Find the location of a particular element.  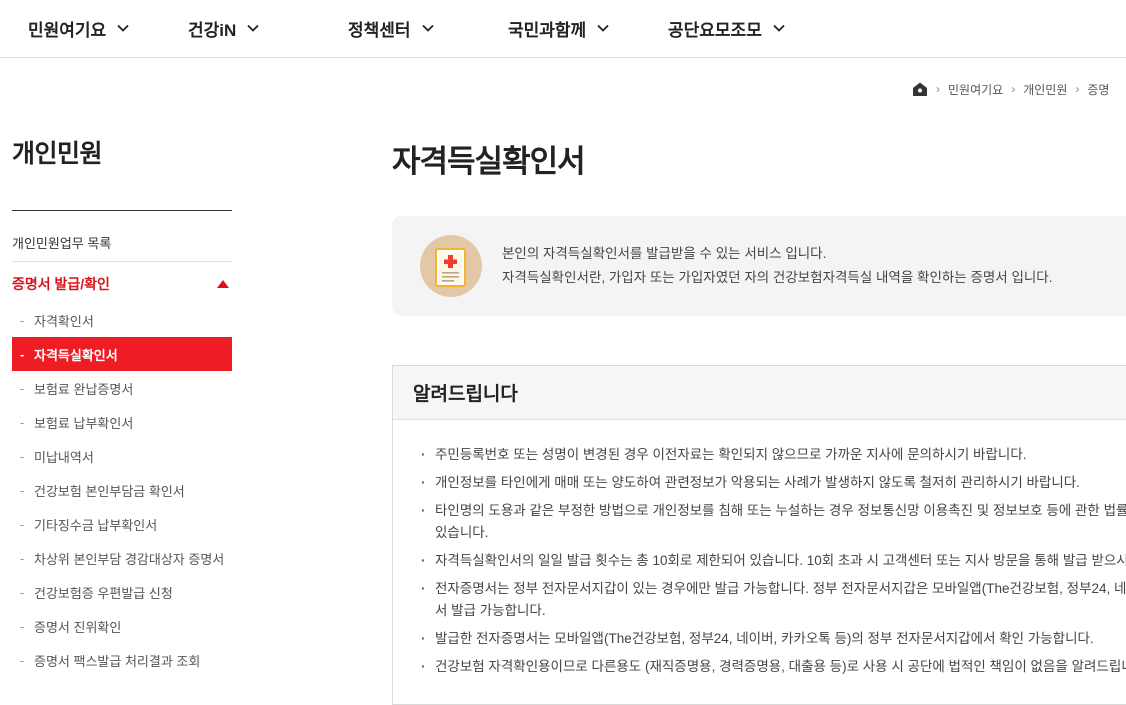

divider is located at coordinates (122, 210).